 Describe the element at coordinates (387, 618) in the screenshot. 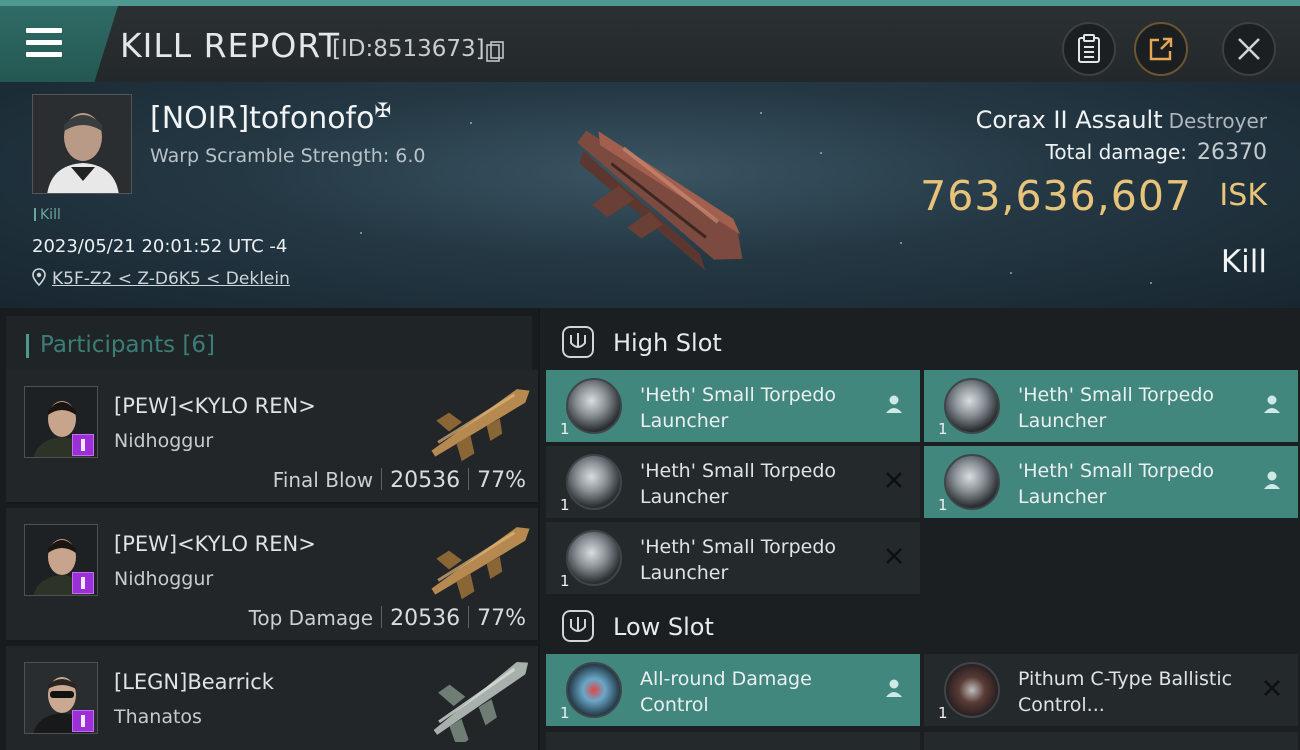

I see `participant-stats: Top Damage 20536 77%` at that location.